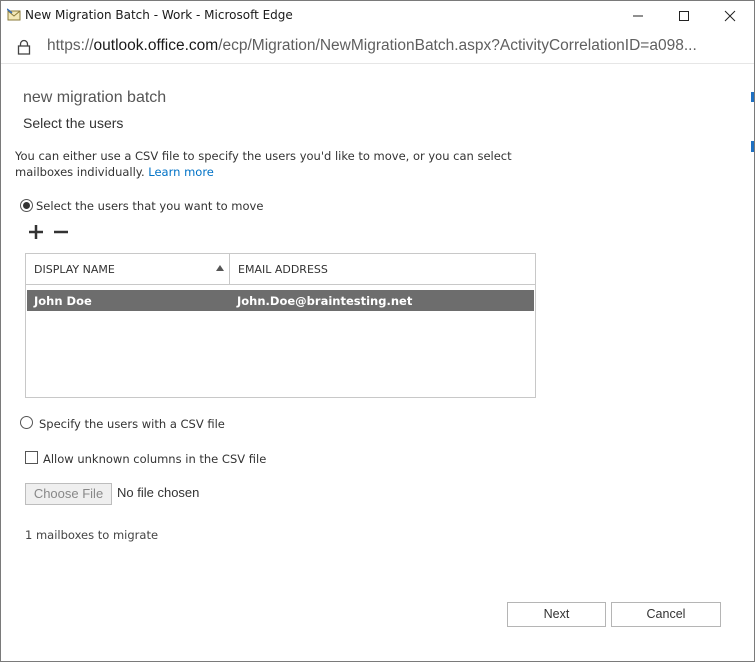 The image size is (755, 662). Describe the element at coordinates (31, 457) in the screenshot. I see `allow-unknown-columns-checkbox` at that location.